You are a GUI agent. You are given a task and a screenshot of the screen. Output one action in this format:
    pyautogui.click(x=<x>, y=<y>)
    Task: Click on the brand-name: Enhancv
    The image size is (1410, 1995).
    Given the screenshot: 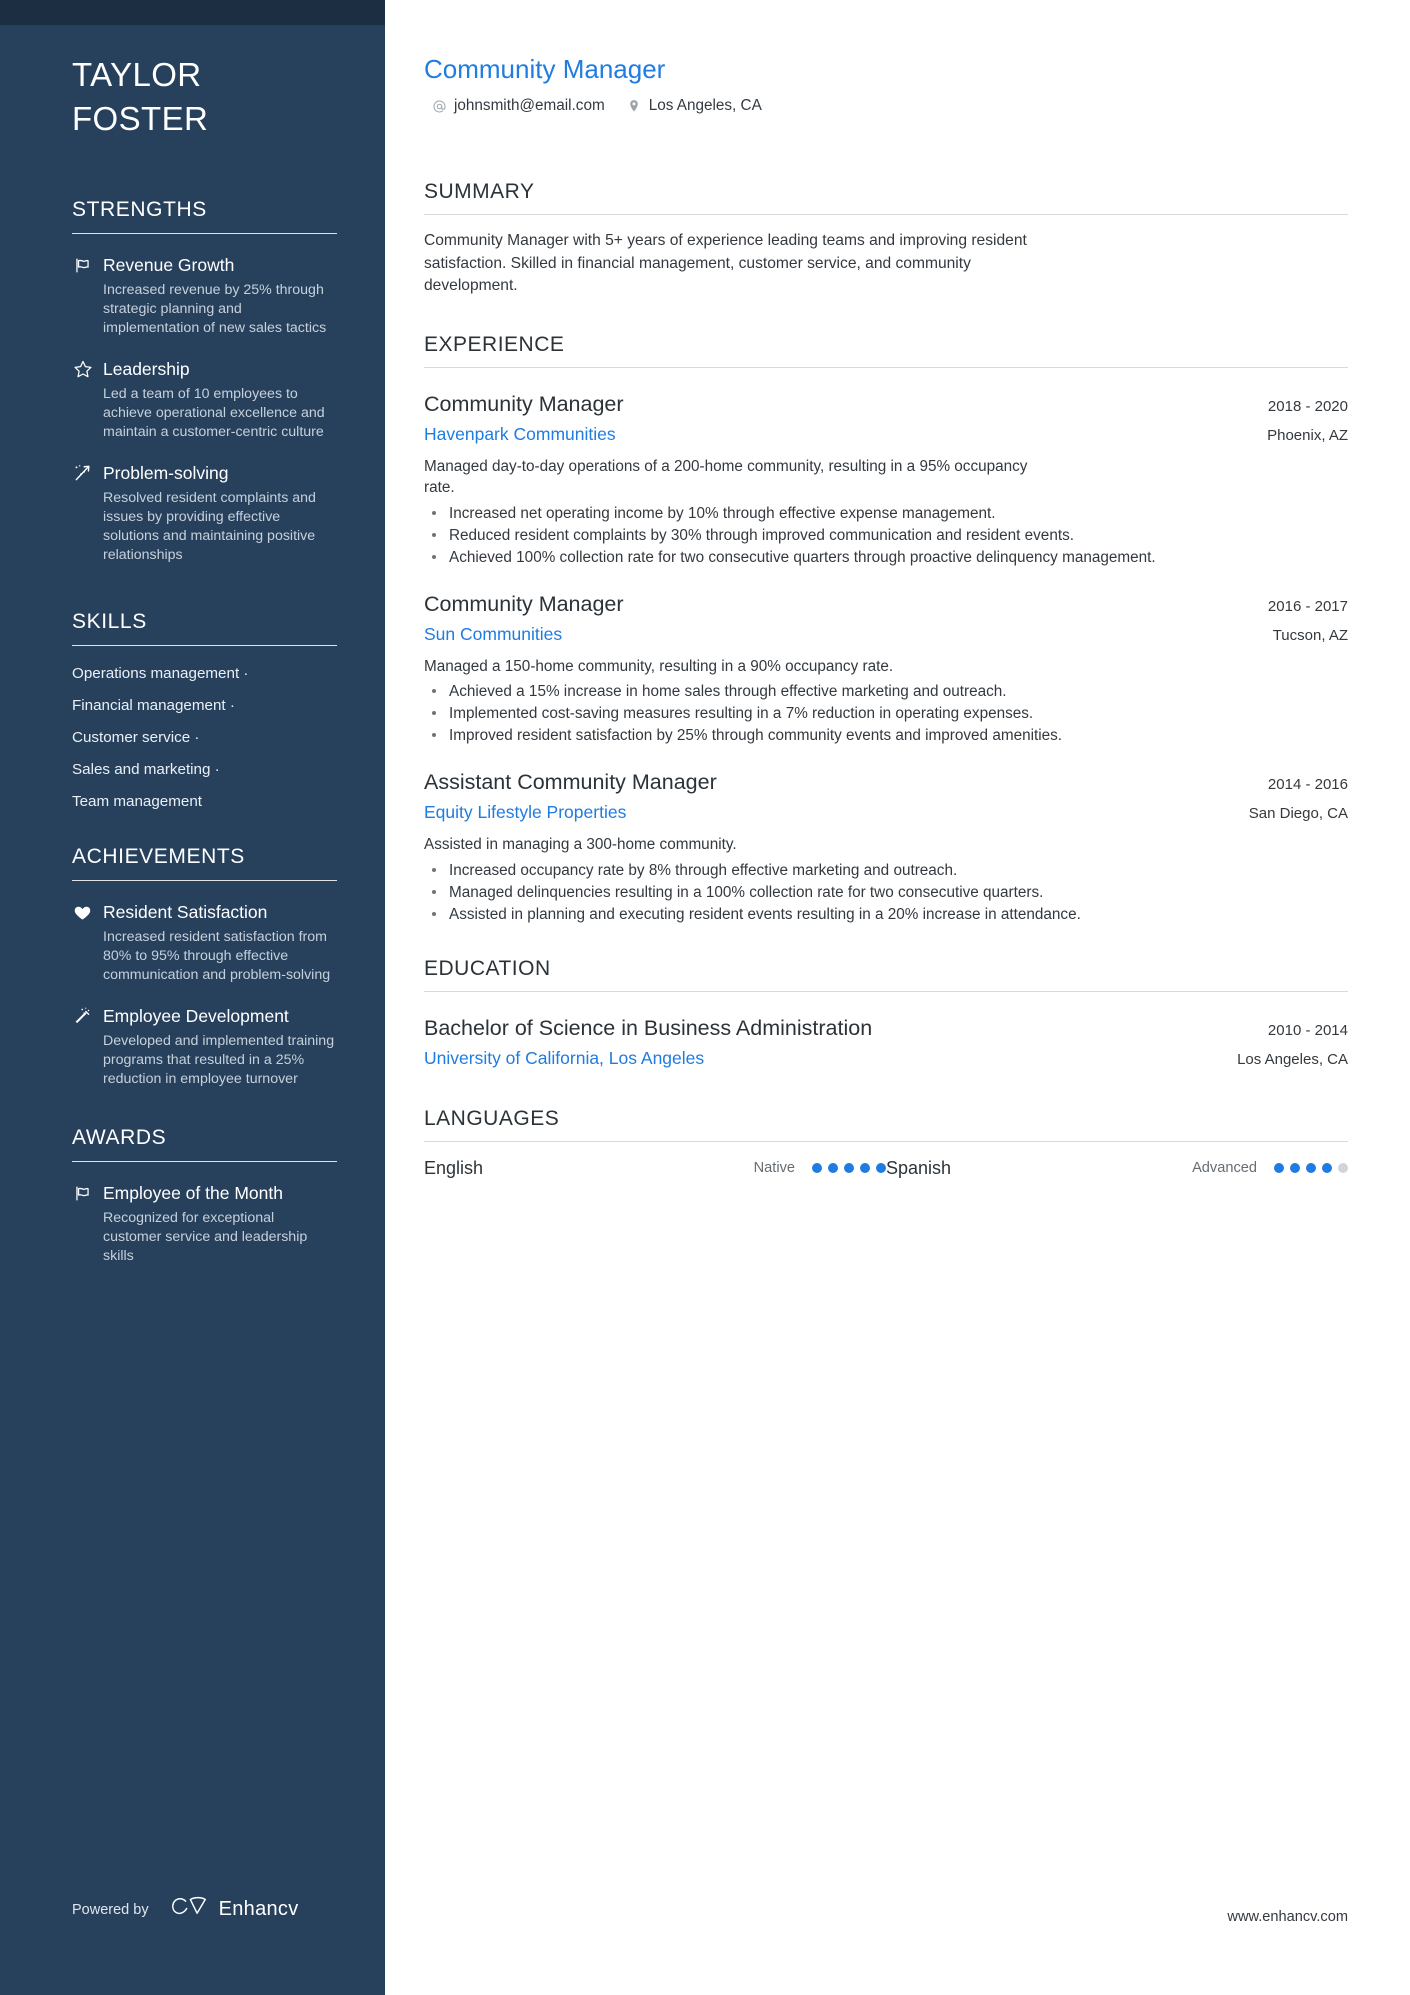 What is the action you would take?
    pyautogui.click(x=258, y=1909)
    